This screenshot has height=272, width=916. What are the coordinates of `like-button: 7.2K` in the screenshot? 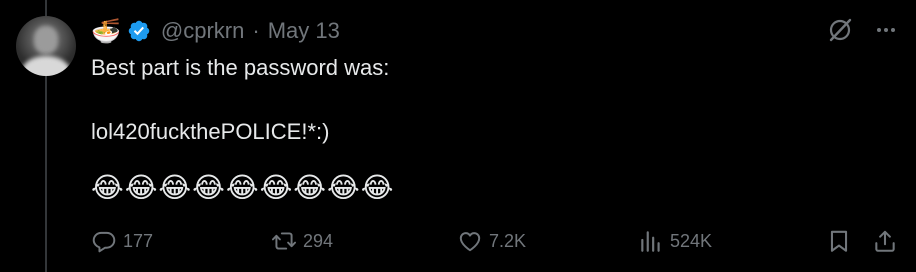 It's located at (491, 241).